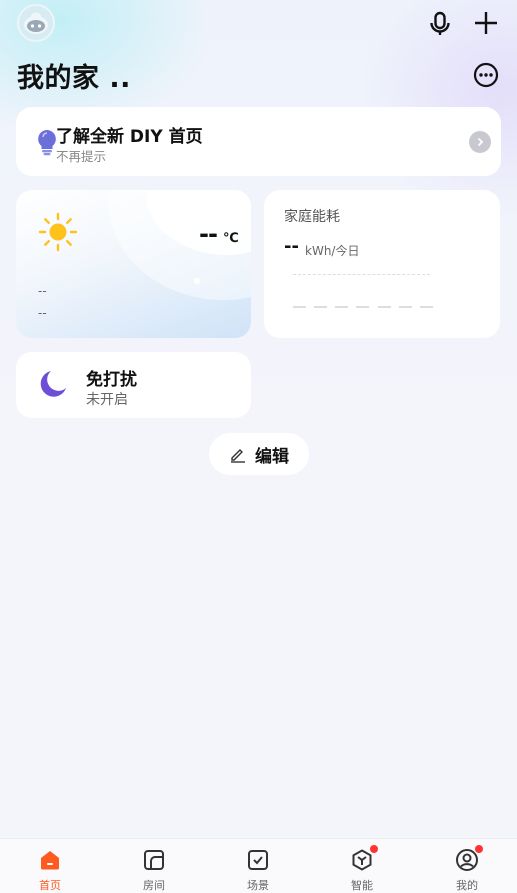 Image resolution: width=517 pixels, height=893 pixels. Describe the element at coordinates (312, 217) in the screenshot. I see `energy-title: 家庭能耗` at that location.